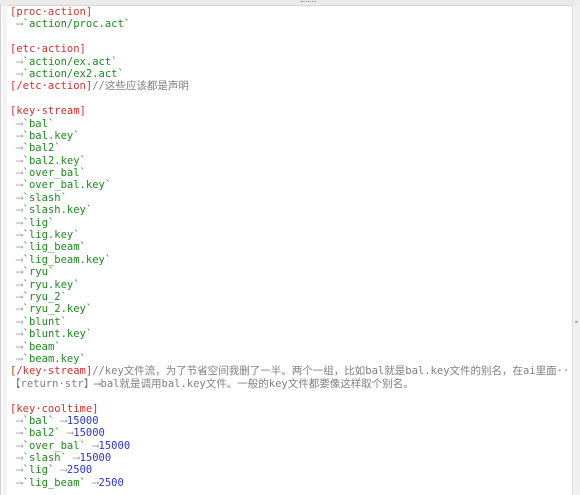 Image resolution: width=580 pixels, height=495 pixels. I want to click on editor-line: ⟶`lig_beam` ⟶2500, so click(290, 483).